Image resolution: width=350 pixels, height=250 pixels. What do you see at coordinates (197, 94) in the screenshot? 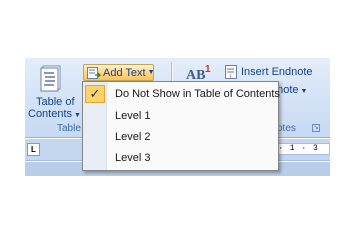
I see `menu-item-label: Do Not Show in Table of Contents` at bounding box center [197, 94].